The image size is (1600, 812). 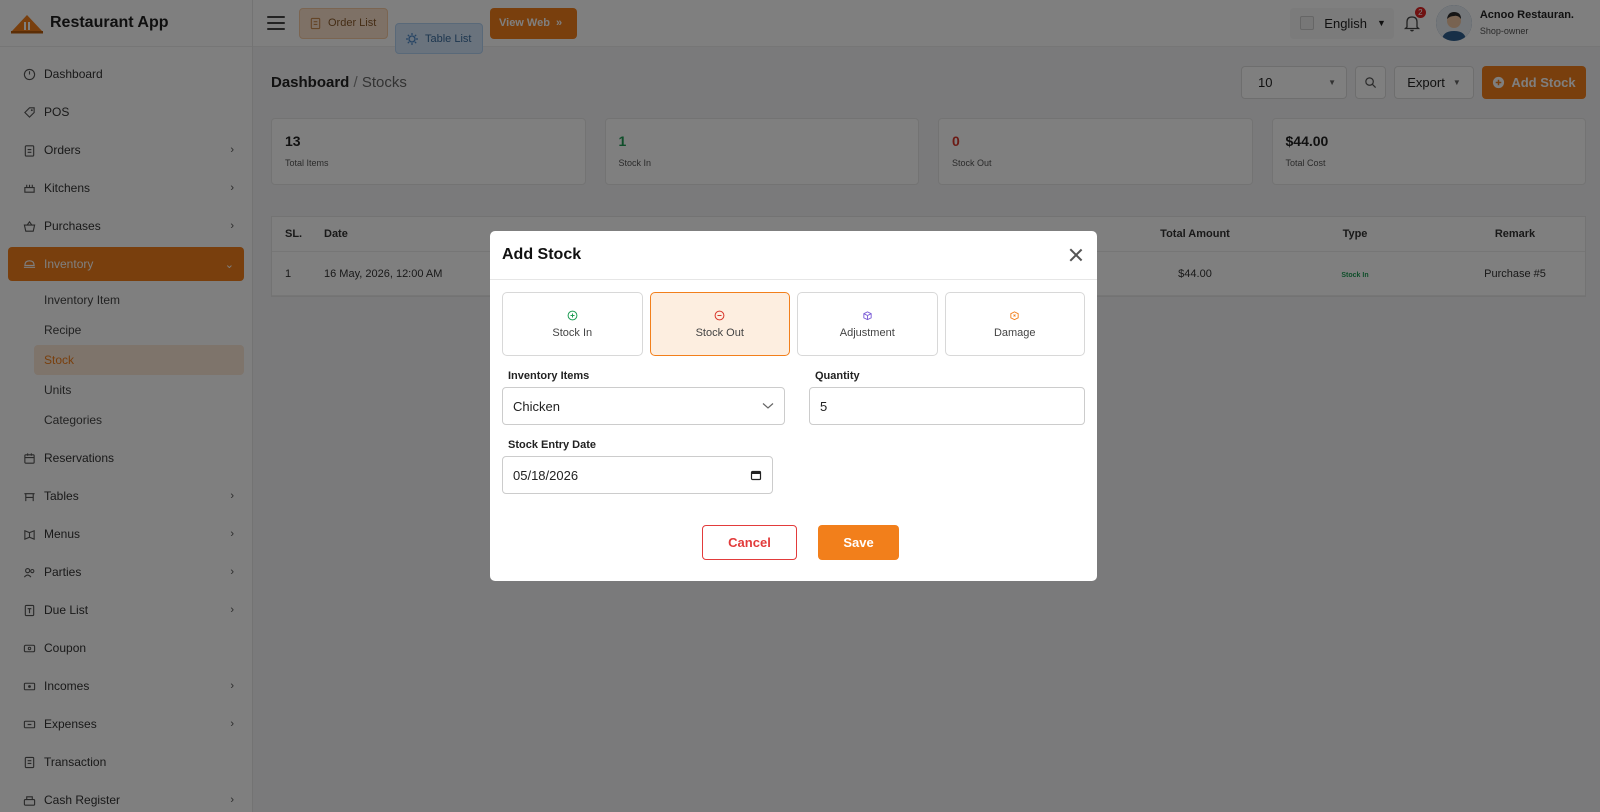 What do you see at coordinates (546, 475) in the screenshot?
I see `stock-entry-date-value: 05/18/2026` at bounding box center [546, 475].